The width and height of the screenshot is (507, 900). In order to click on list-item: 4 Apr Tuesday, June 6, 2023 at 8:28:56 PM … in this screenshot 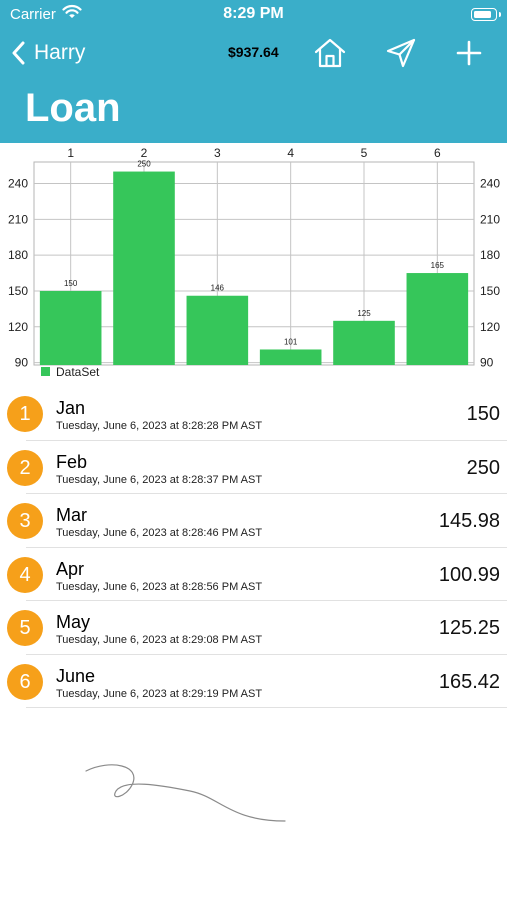, I will do `click(253, 574)`.